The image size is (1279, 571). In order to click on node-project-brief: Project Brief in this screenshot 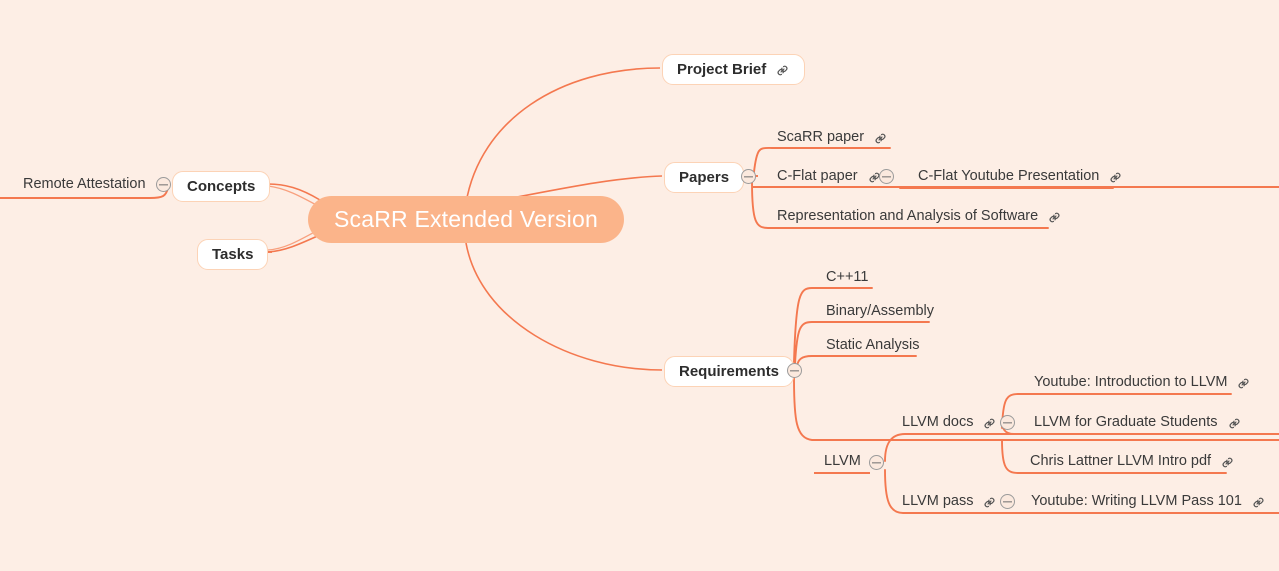, I will do `click(734, 69)`.